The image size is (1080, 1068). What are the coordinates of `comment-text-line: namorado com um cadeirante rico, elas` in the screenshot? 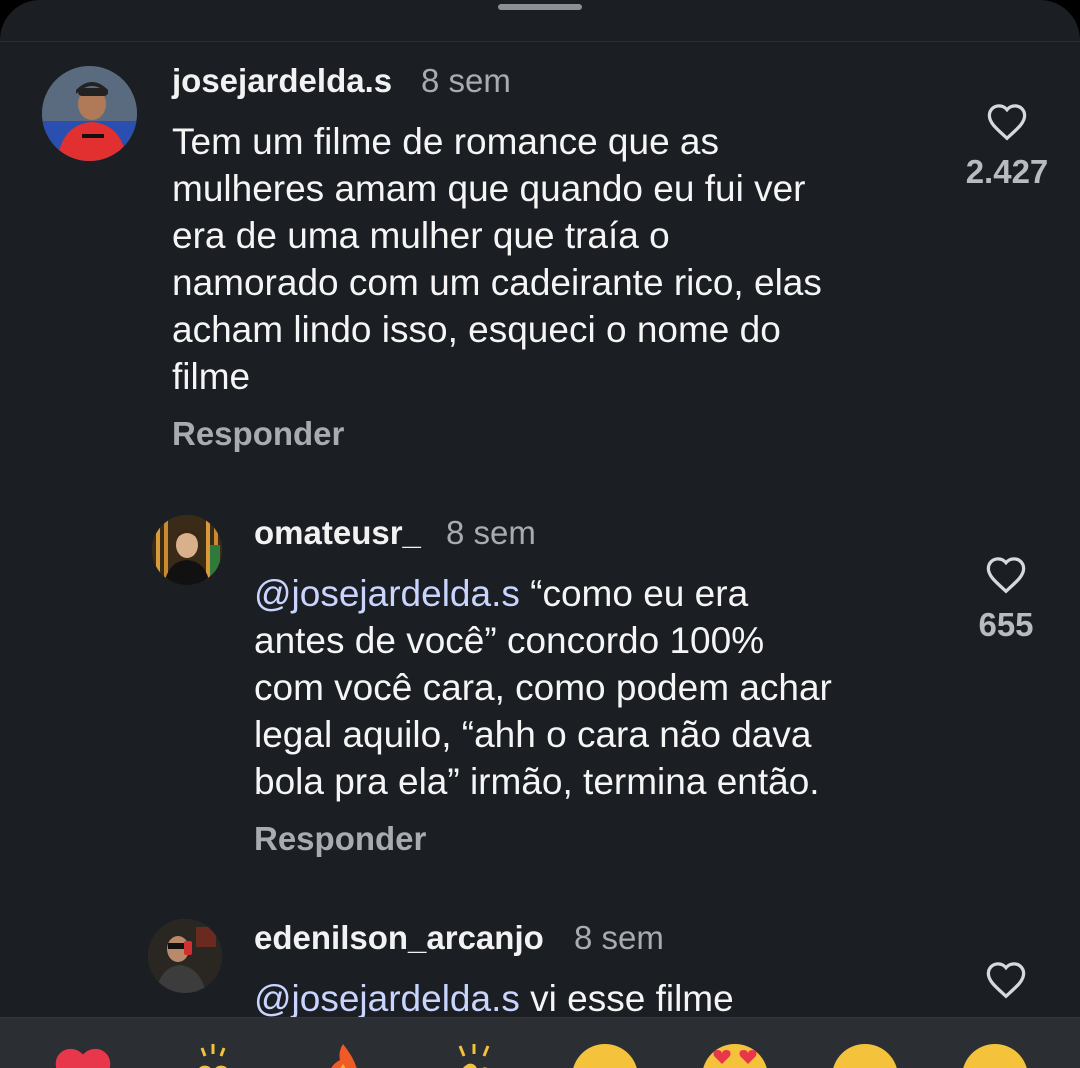 It's located at (497, 282).